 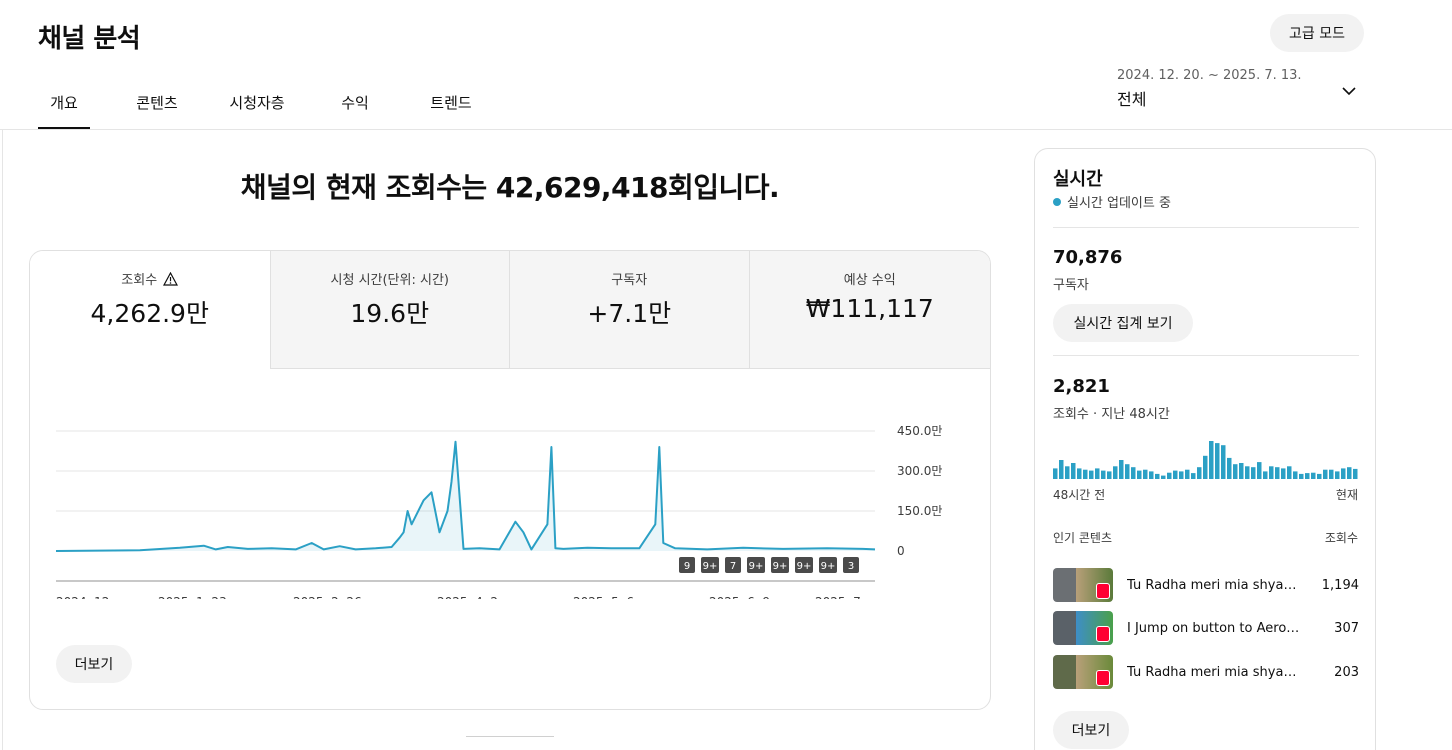 What do you see at coordinates (510, 736) in the screenshot?
I see `scroll-stub` at bounding box center [510, 736].